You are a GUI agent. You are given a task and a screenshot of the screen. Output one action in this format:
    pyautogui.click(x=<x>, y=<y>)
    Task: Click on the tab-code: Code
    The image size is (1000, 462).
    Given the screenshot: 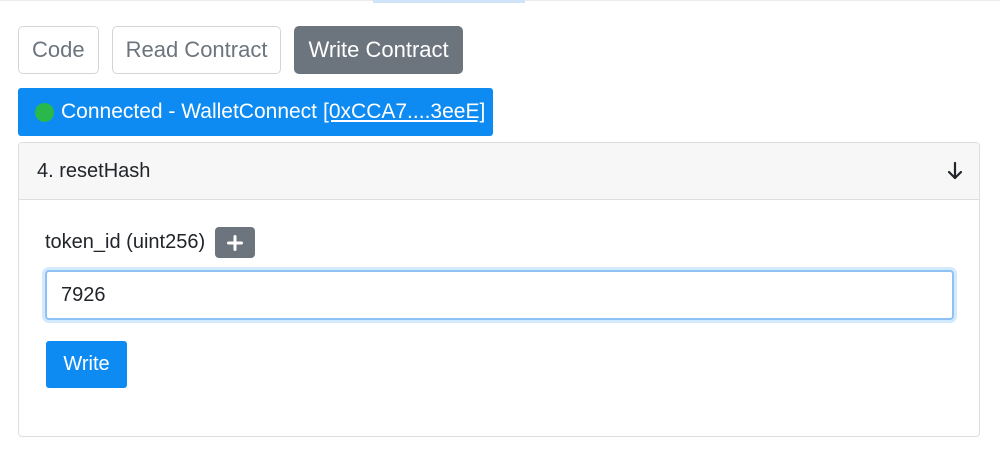 What is the action you would take?
    pyautogui.click(x=58, y=50)
    